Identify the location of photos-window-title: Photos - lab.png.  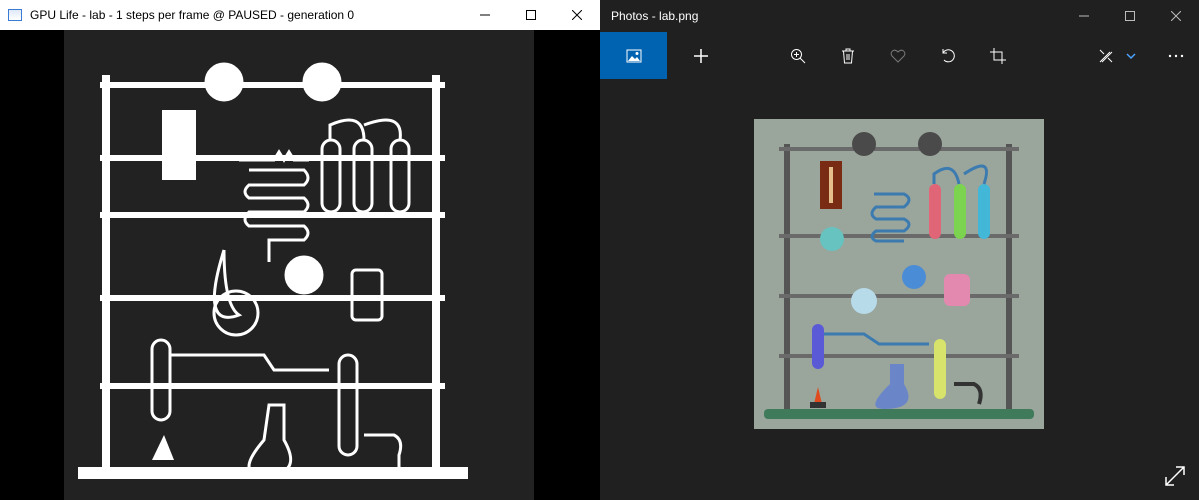
(655, 16).